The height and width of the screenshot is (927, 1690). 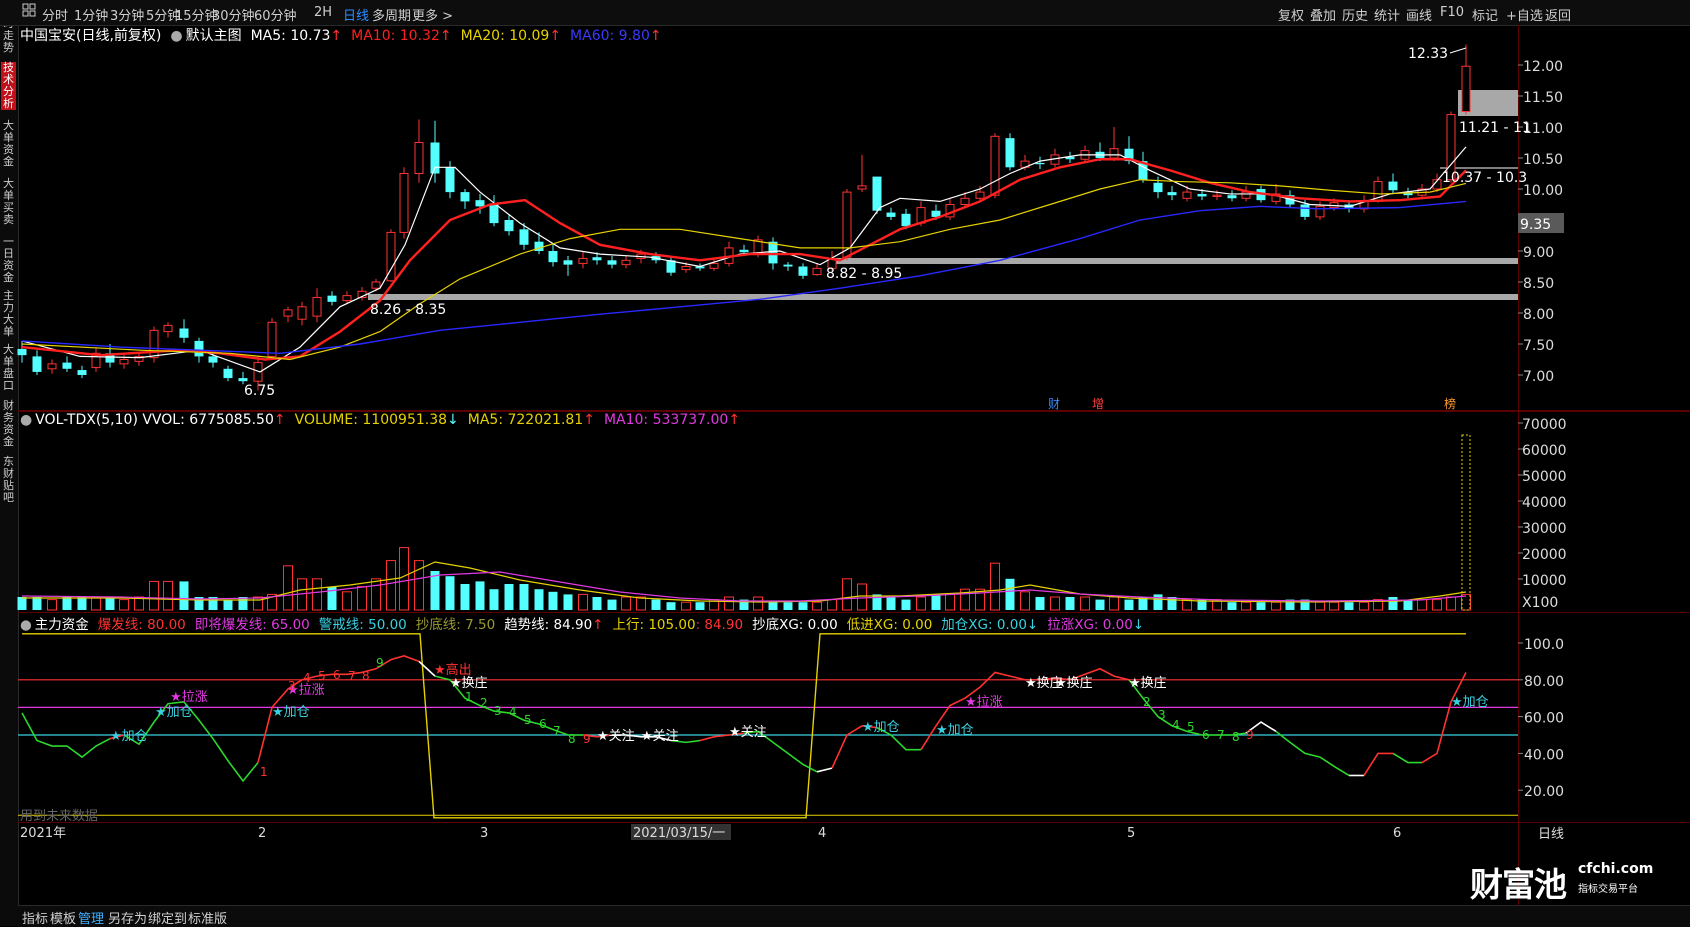 I want to click on bottom-tab-0: 指标, so click(x=35, y=917).